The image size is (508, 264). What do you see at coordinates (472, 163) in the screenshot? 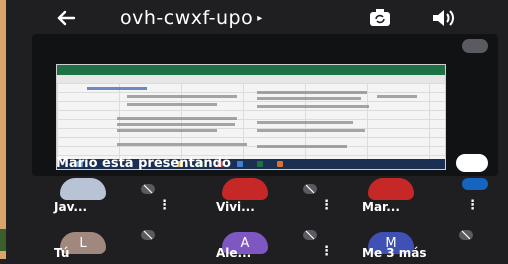
I see `presentation-toggle` at bounding box center [472, 163].